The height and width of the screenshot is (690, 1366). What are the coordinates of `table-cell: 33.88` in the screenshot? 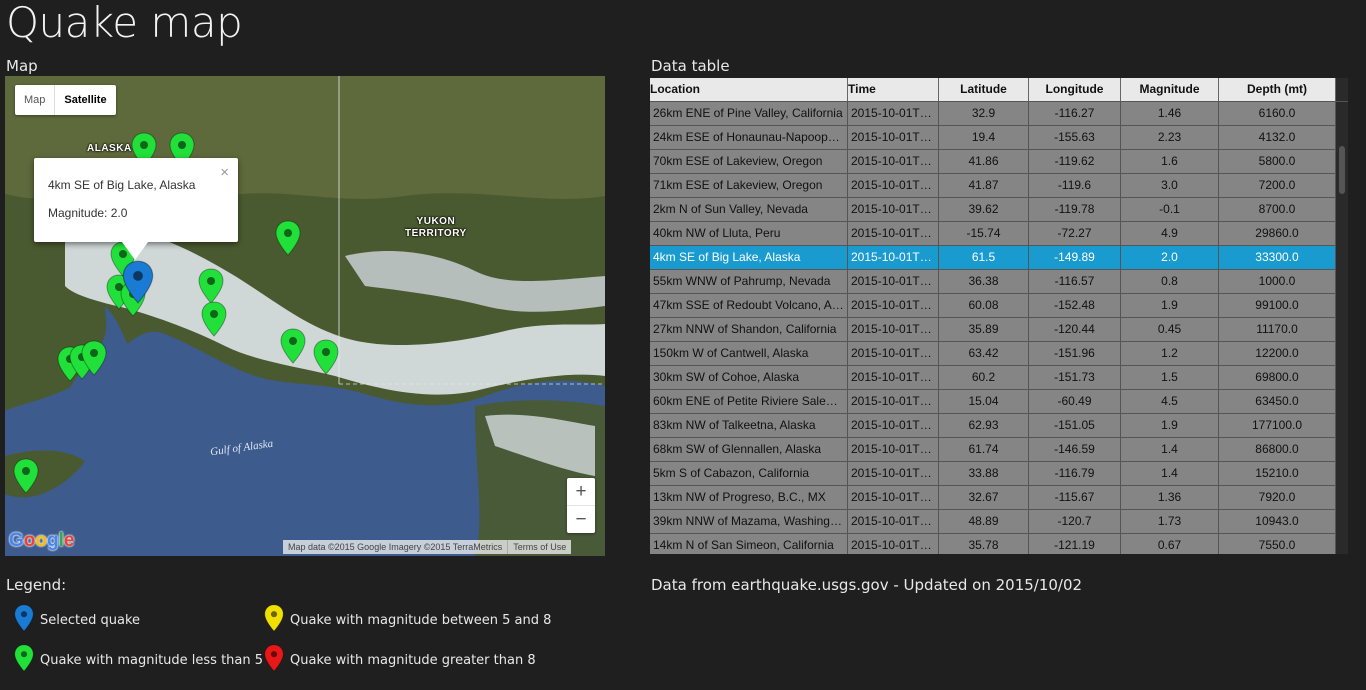 It's located at (984, 473).